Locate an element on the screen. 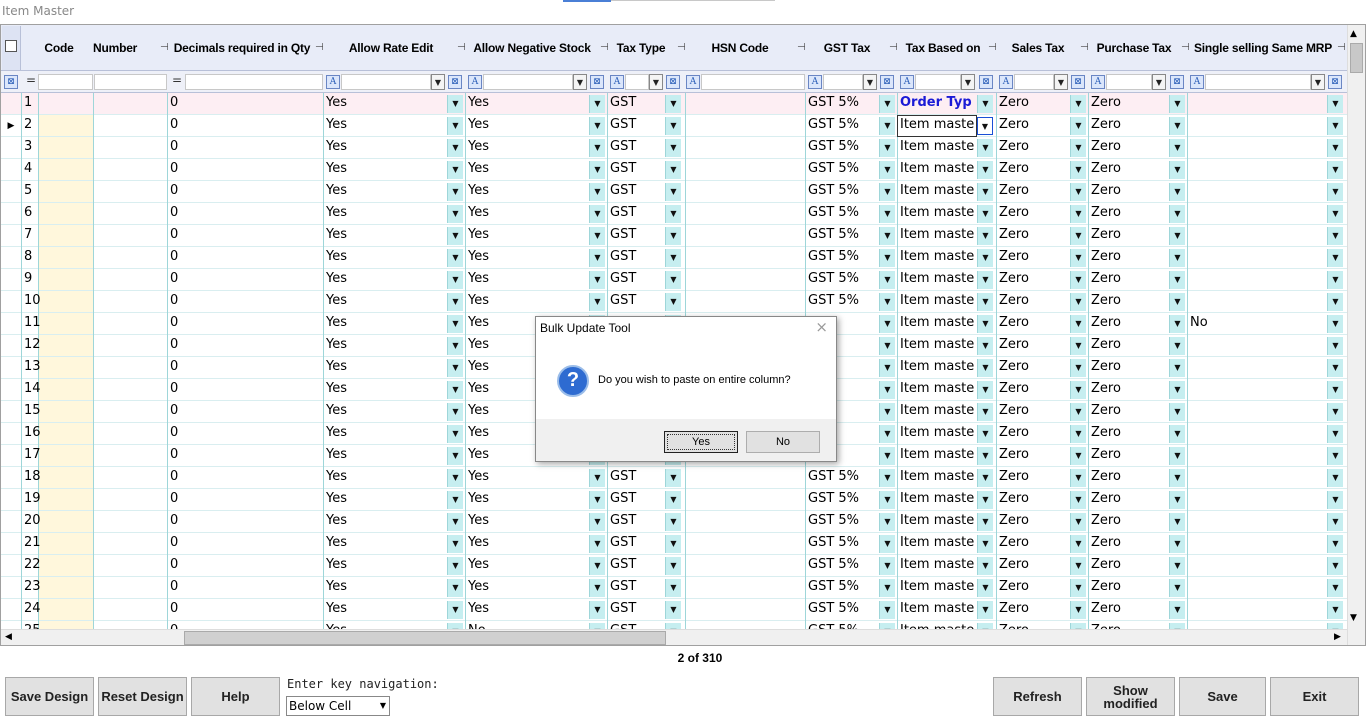  filter-operator: = is located at coordinates (31, 80).